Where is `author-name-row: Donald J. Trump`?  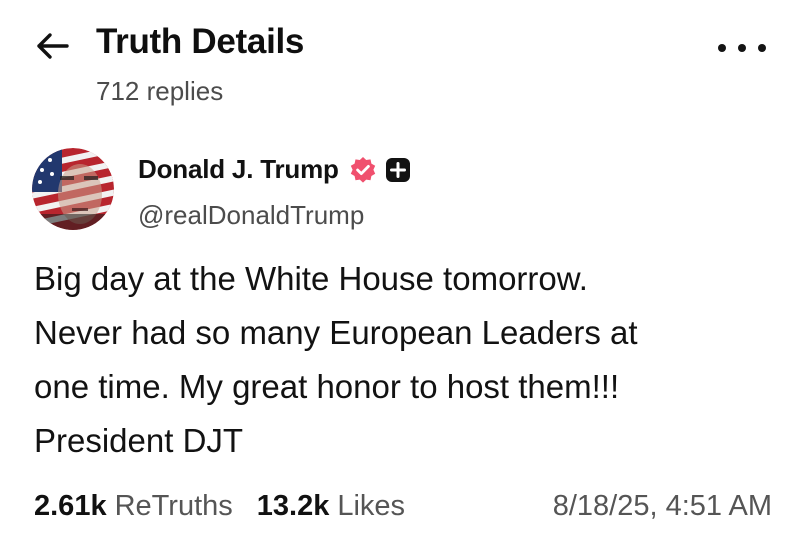
author-name-row: Donald J. Trump is located at coordinates (274, 169).